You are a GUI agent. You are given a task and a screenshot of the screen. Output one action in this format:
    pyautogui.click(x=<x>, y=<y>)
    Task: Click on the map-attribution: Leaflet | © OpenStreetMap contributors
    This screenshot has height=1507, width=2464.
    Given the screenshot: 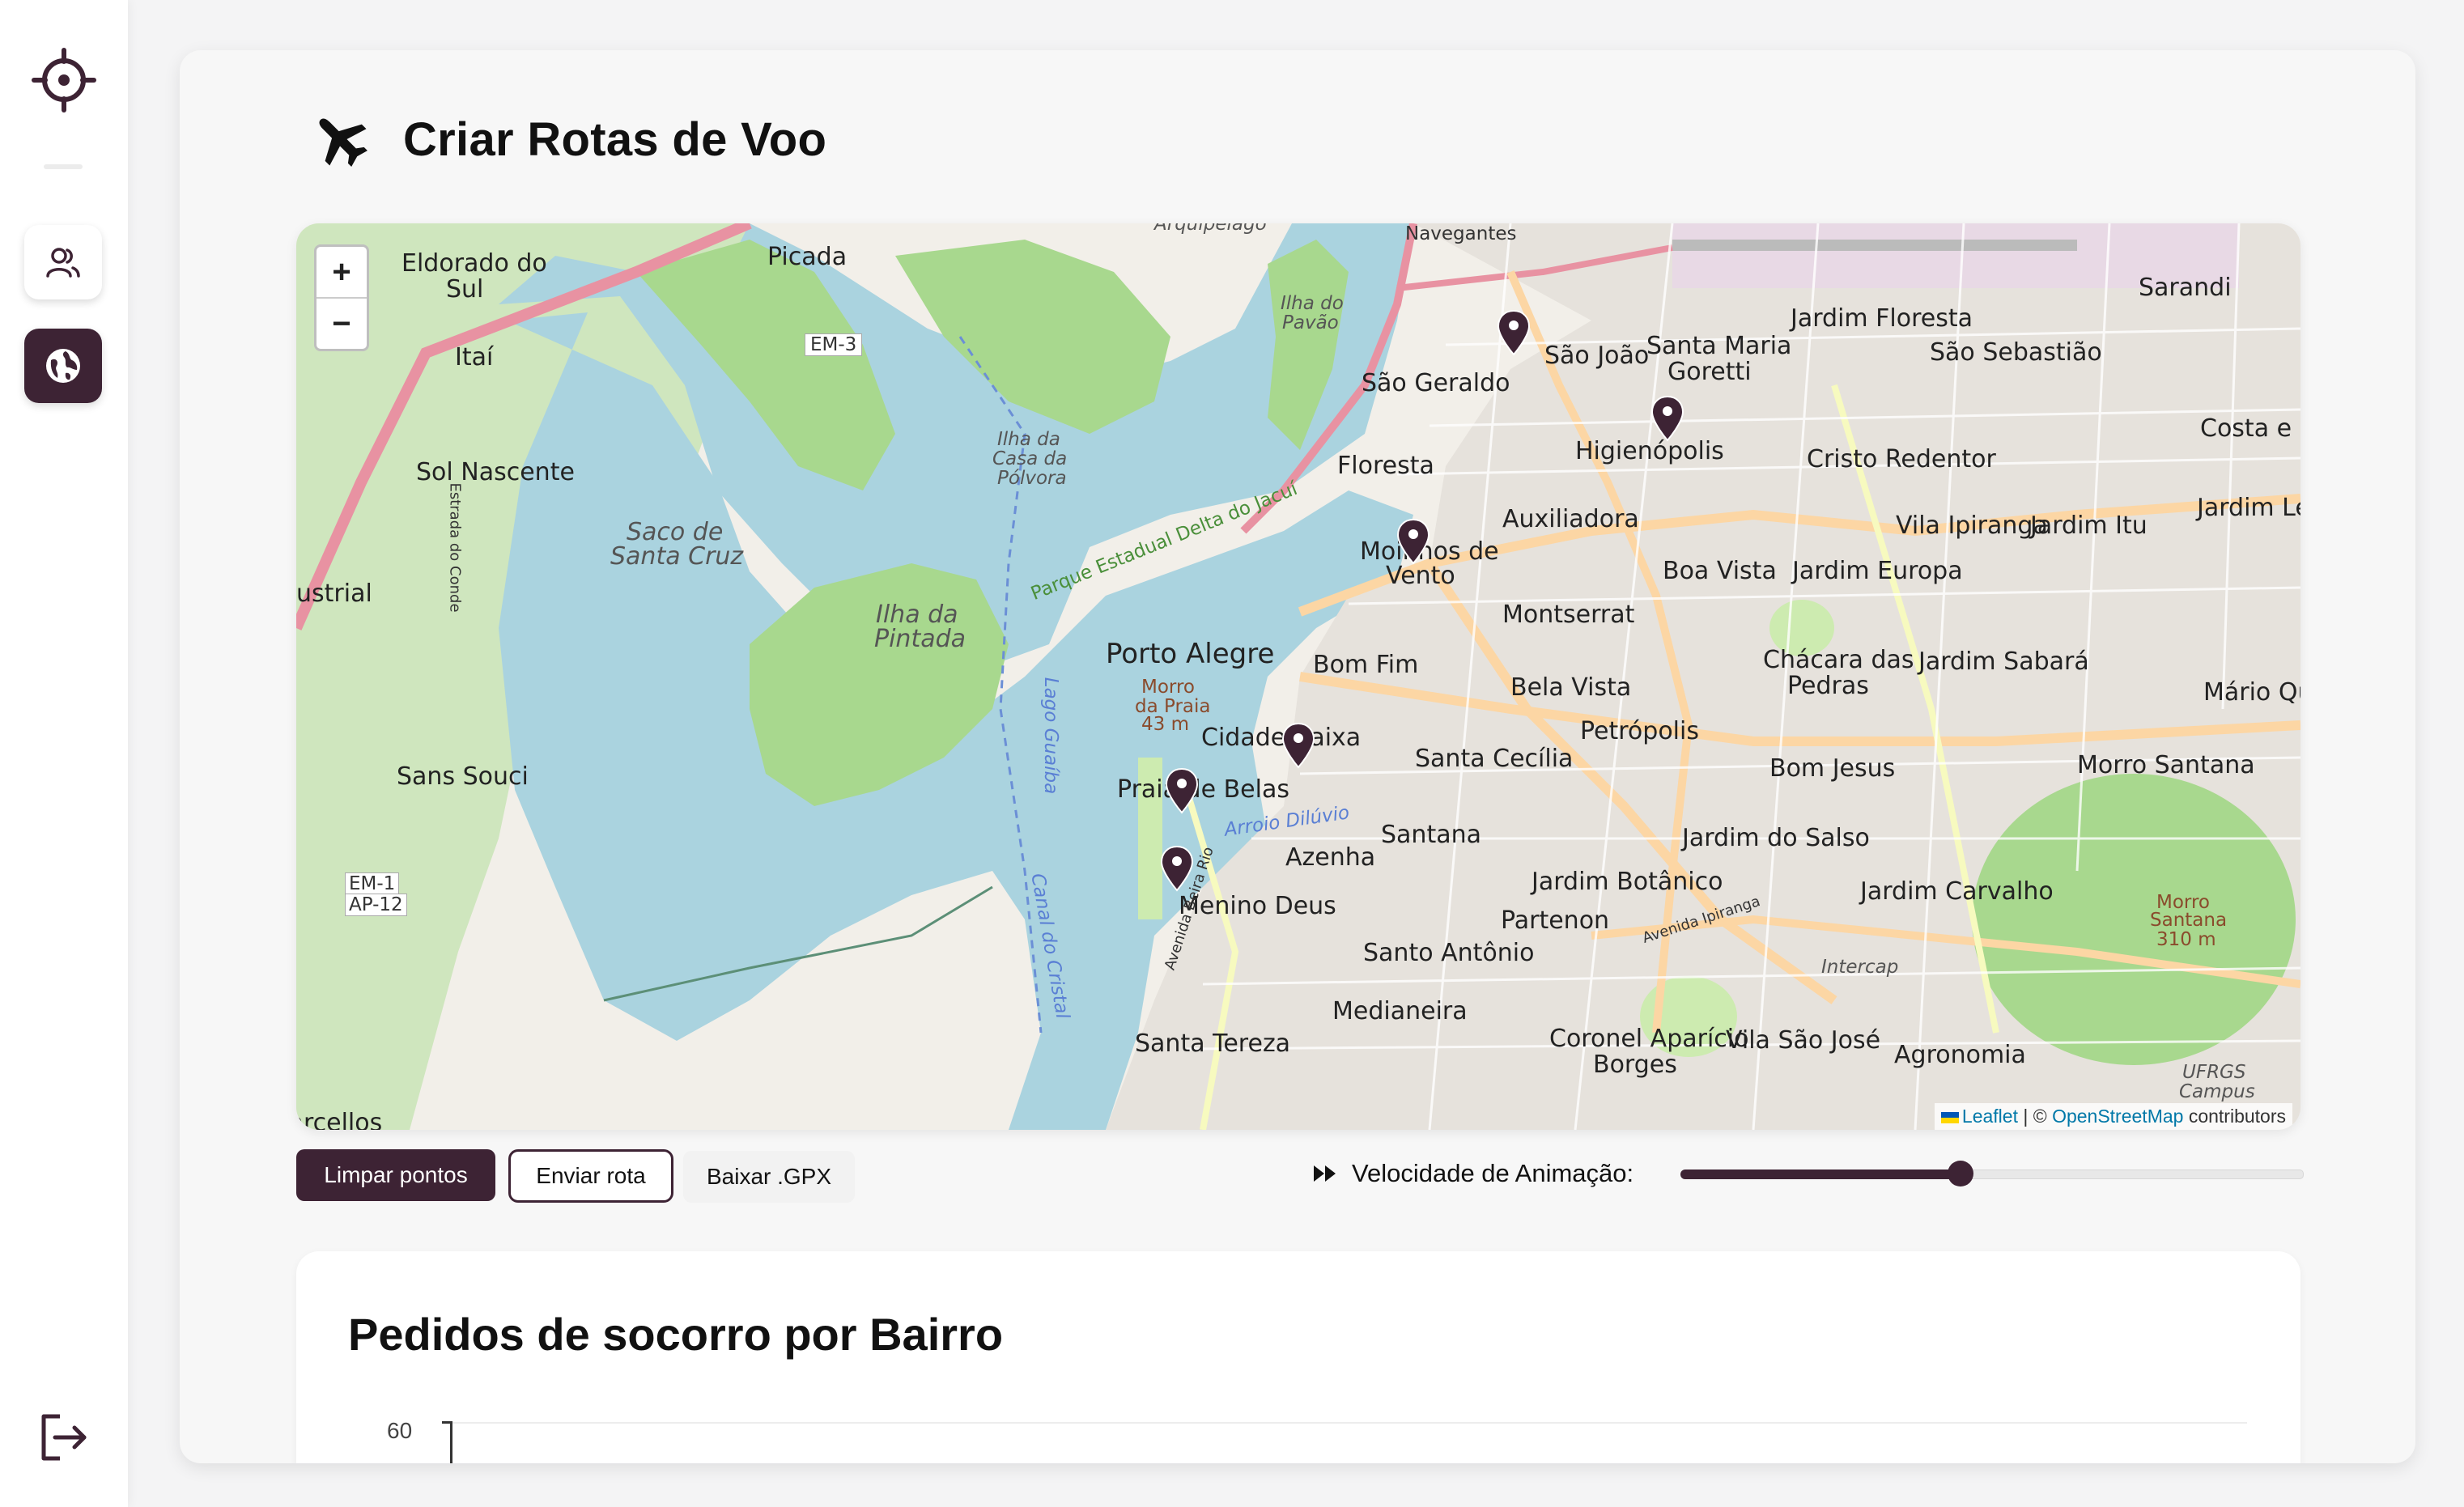 What is the action you would take?
    pyautogui.click(x=2113, y=1117)
    